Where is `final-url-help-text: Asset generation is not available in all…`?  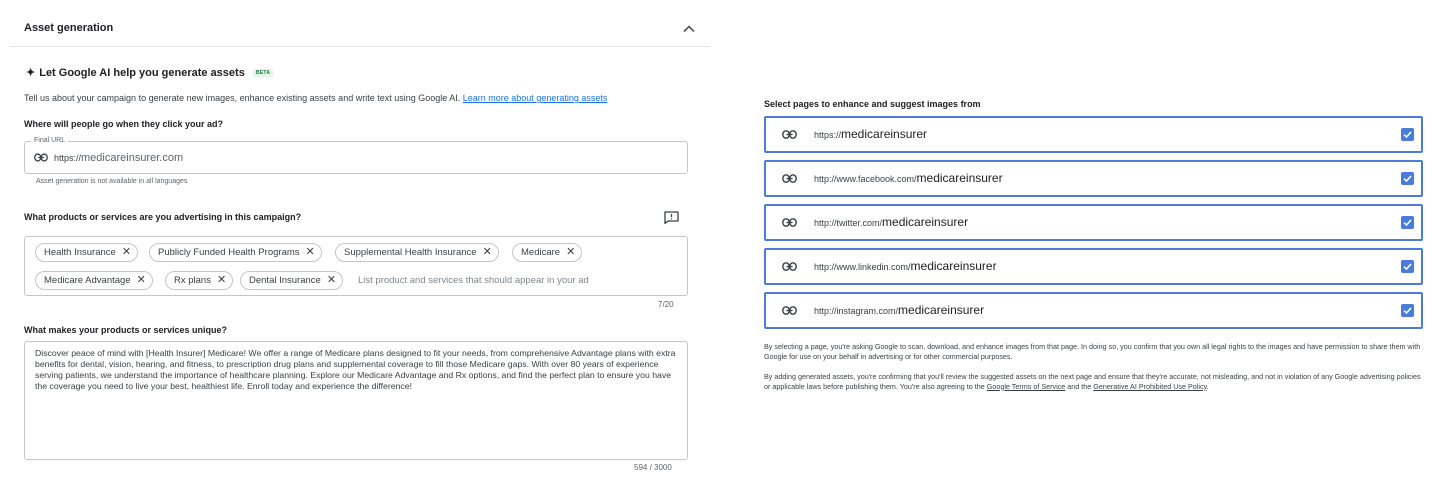
final-url-help-text: Asset generation is not available in all… is located at coordinates (112, 181).